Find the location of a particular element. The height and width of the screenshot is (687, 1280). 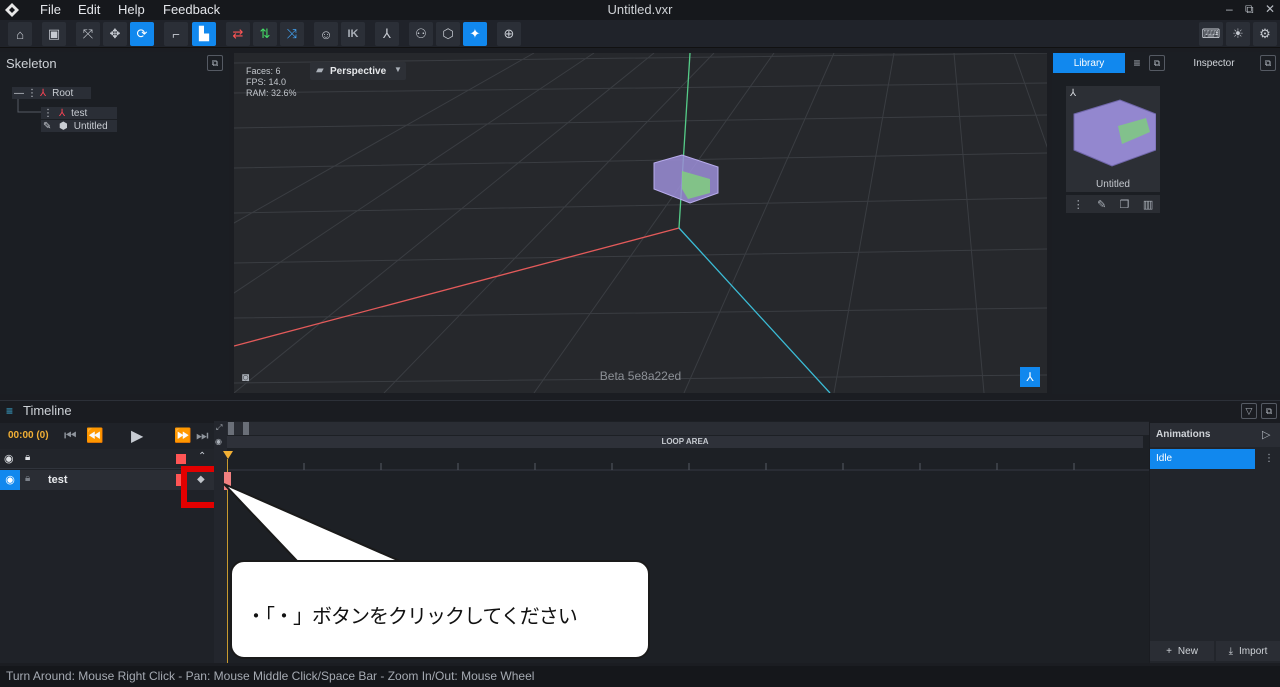

expand-icon: ⤢ is located at coordinates (219, 428).